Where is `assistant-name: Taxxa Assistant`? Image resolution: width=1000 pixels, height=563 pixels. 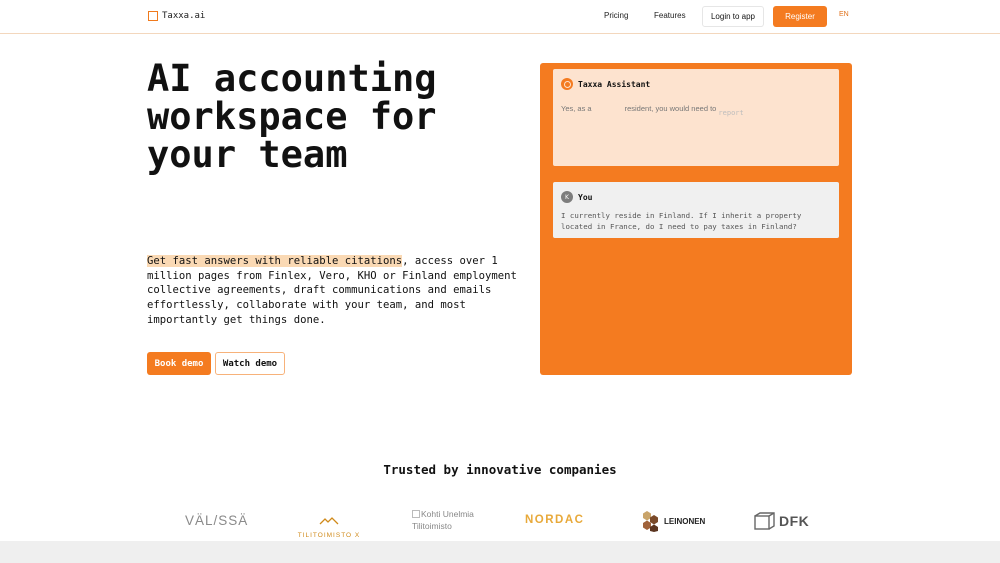
assistant-name: Taxxa Assistant is located at coordinates (614, 84).